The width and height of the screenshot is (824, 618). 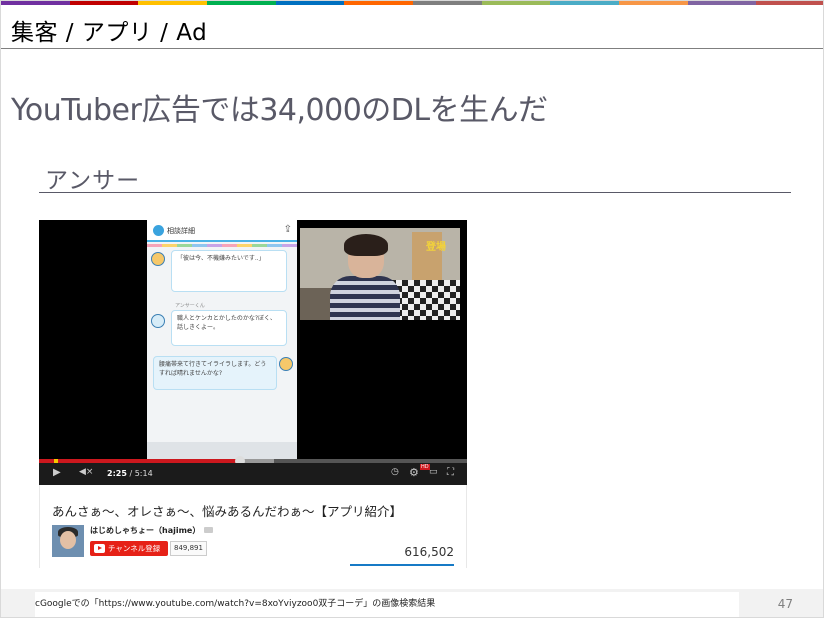 I want to click on subscriber-count: 849,891, so click(x=188, y=548).